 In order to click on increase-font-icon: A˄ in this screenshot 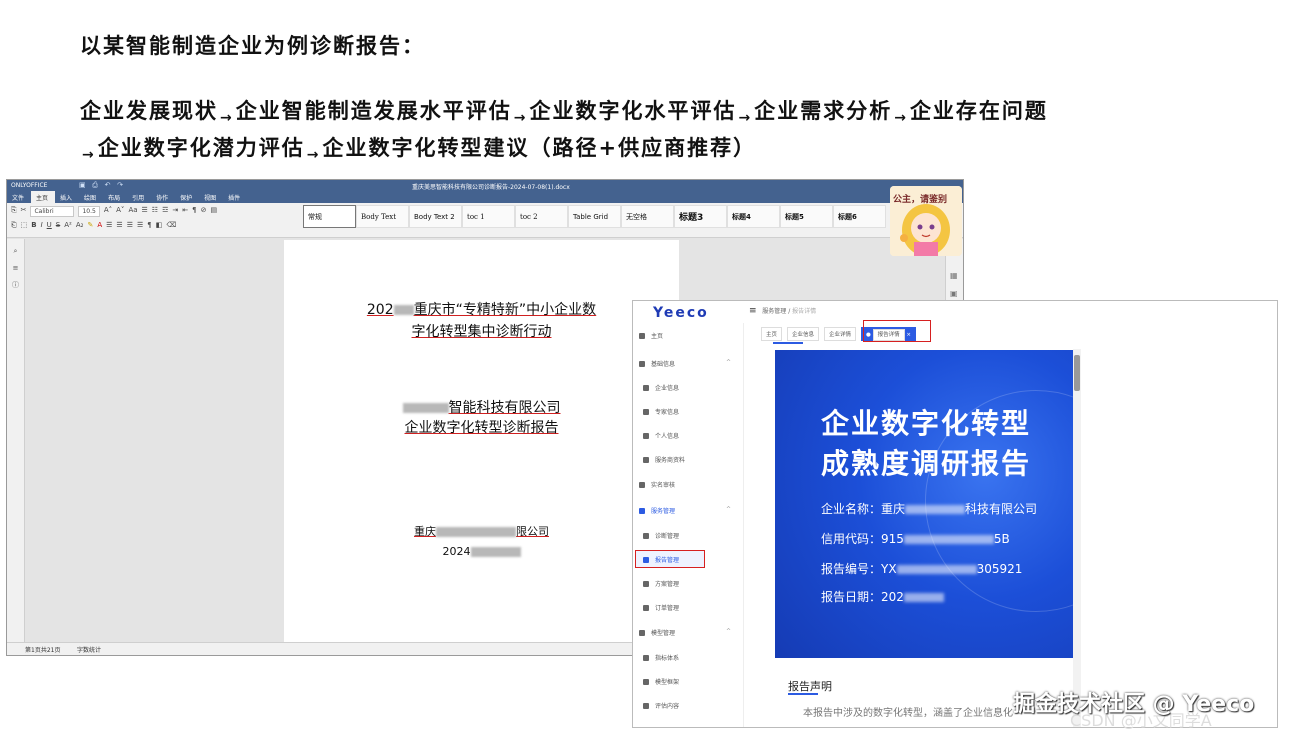, I will do `click(108, 211)`.